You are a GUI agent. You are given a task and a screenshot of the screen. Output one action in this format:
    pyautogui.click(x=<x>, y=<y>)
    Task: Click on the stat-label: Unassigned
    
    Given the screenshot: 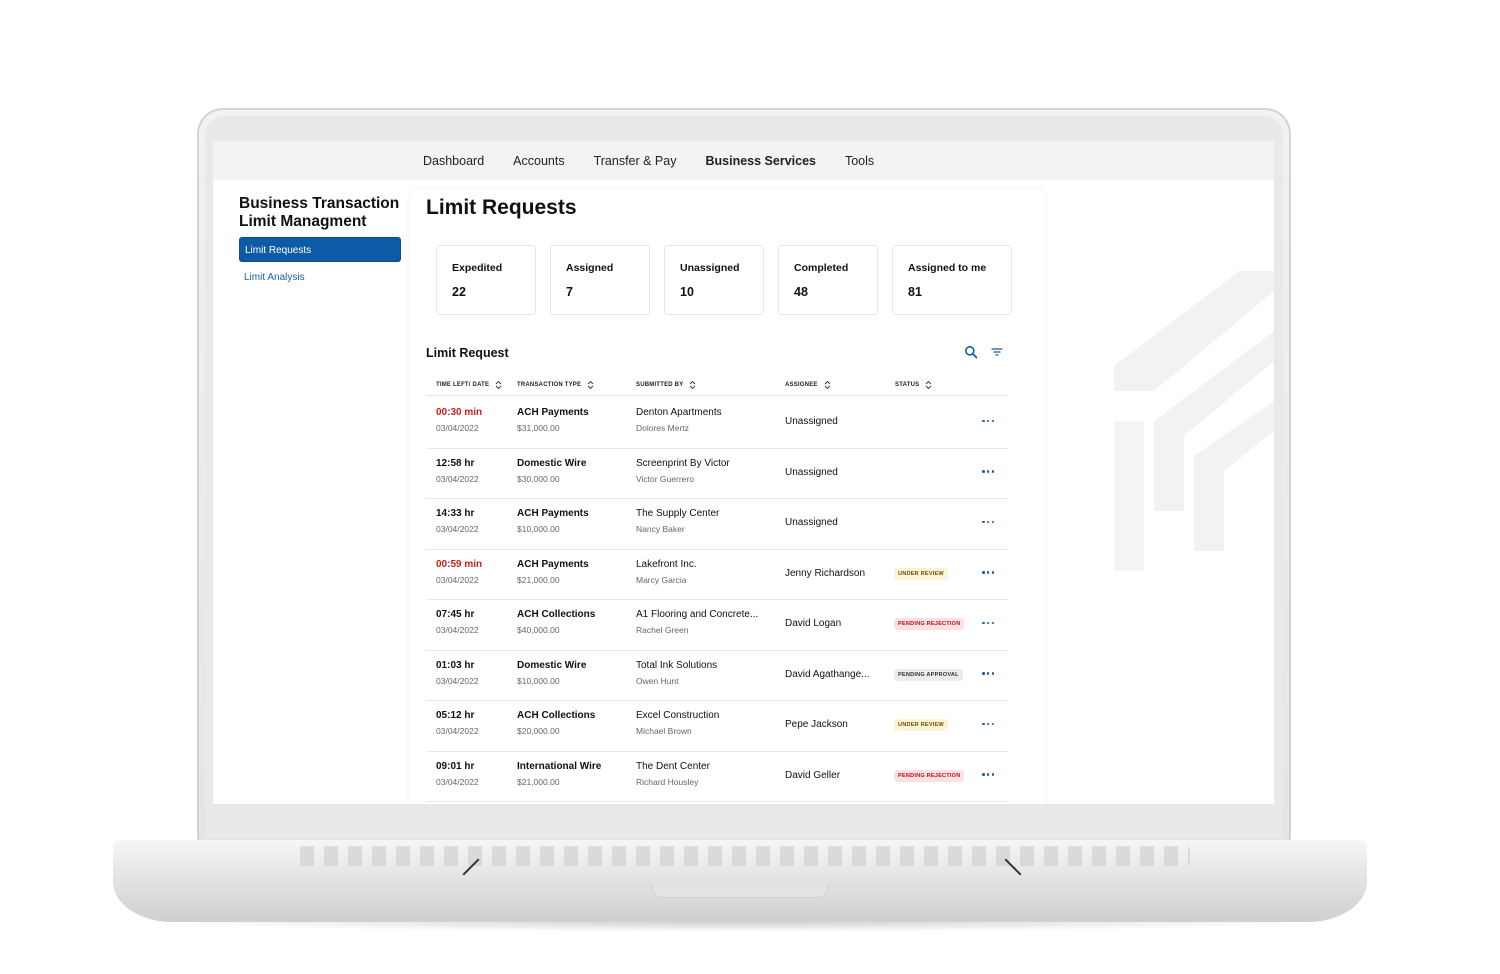 What is the action you would take?
    pyautogui.click(x=710, y=268)
    